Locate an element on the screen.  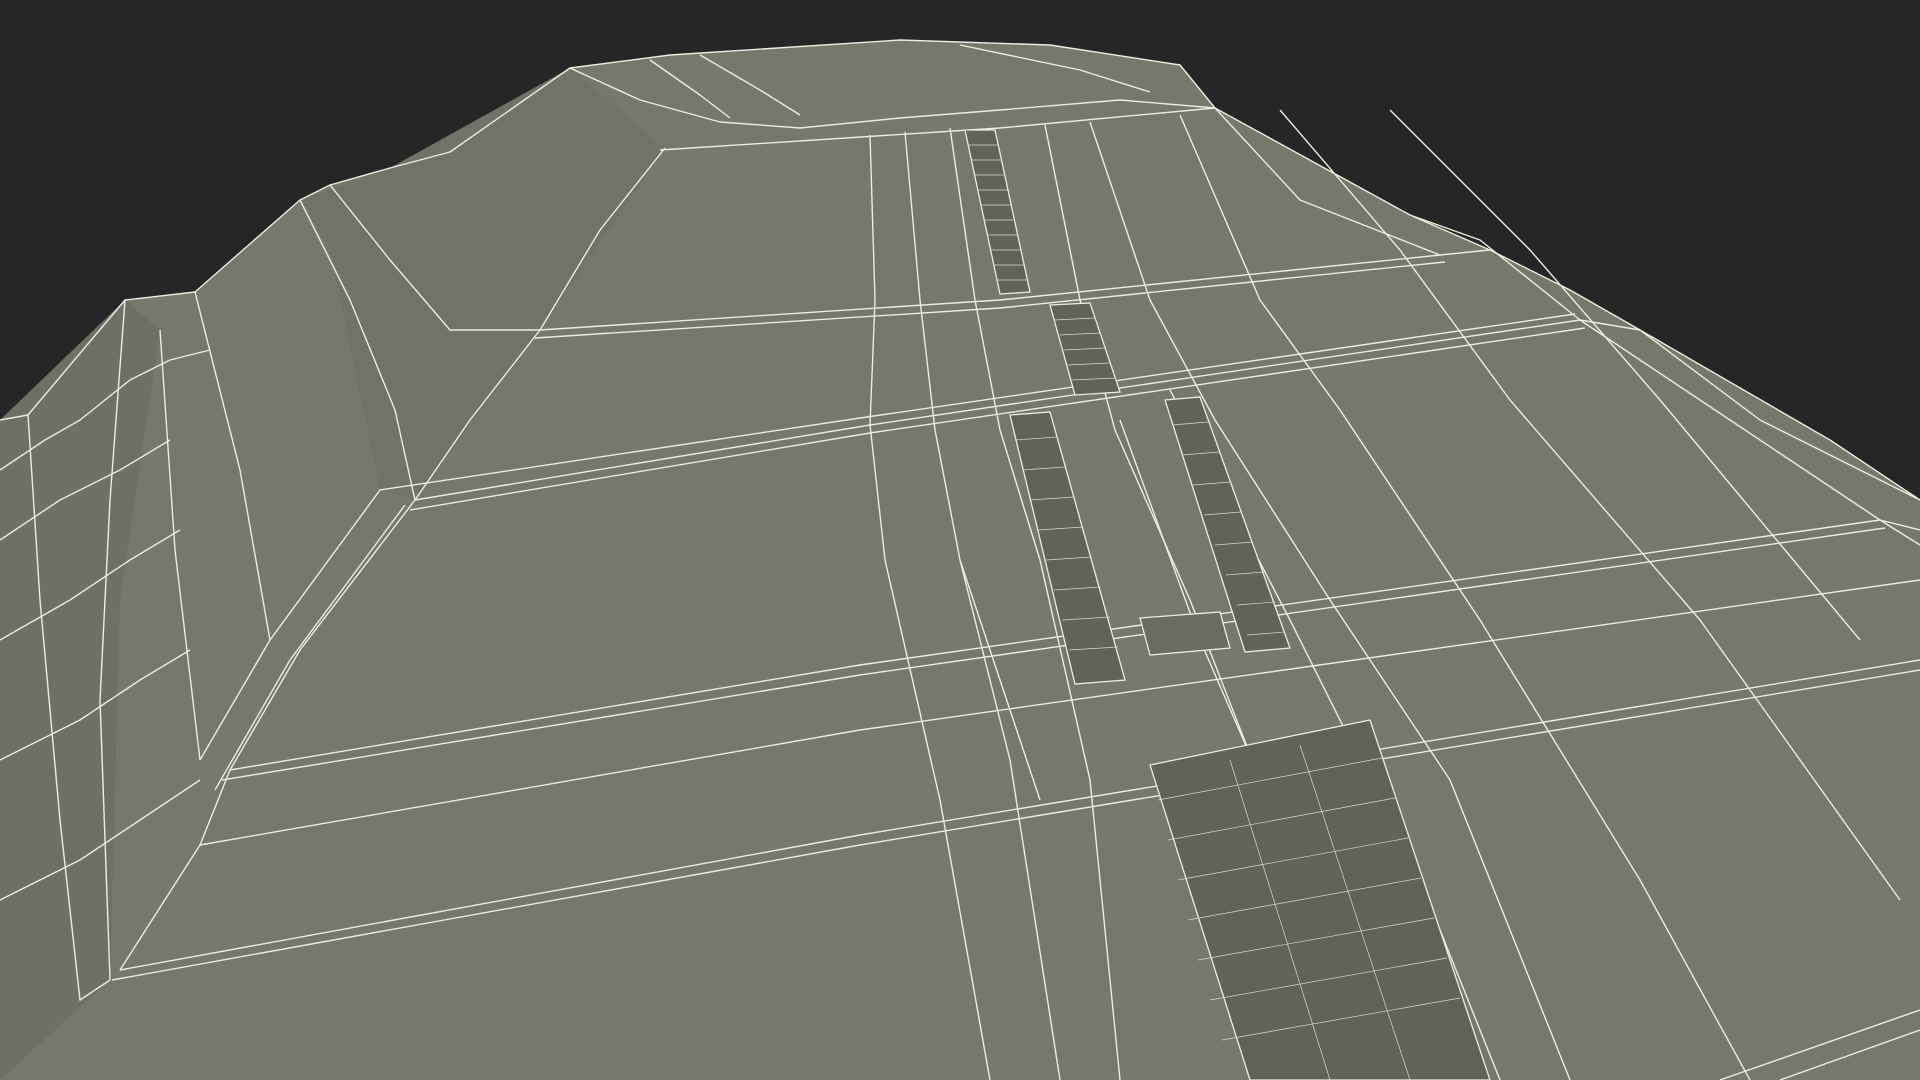
stair-landing is located at coordinates (1185, 633).